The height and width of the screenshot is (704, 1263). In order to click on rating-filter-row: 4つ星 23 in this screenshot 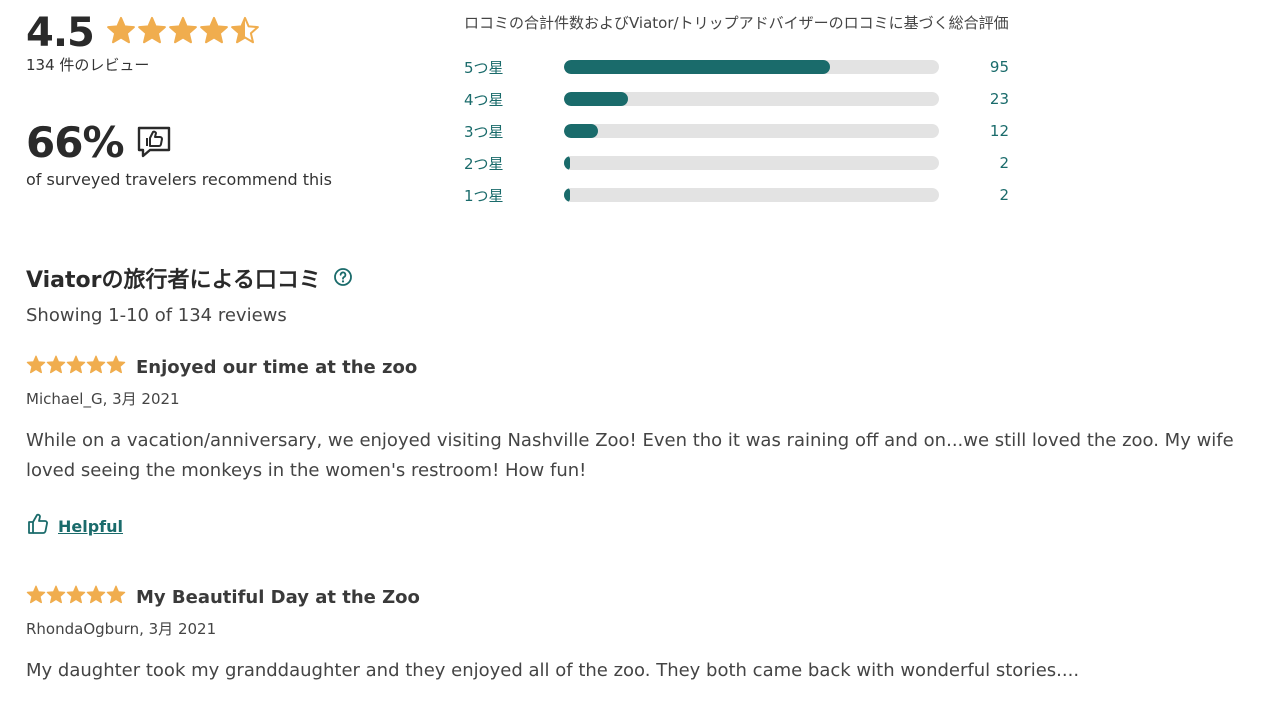, I will do `click(784, 99)`.